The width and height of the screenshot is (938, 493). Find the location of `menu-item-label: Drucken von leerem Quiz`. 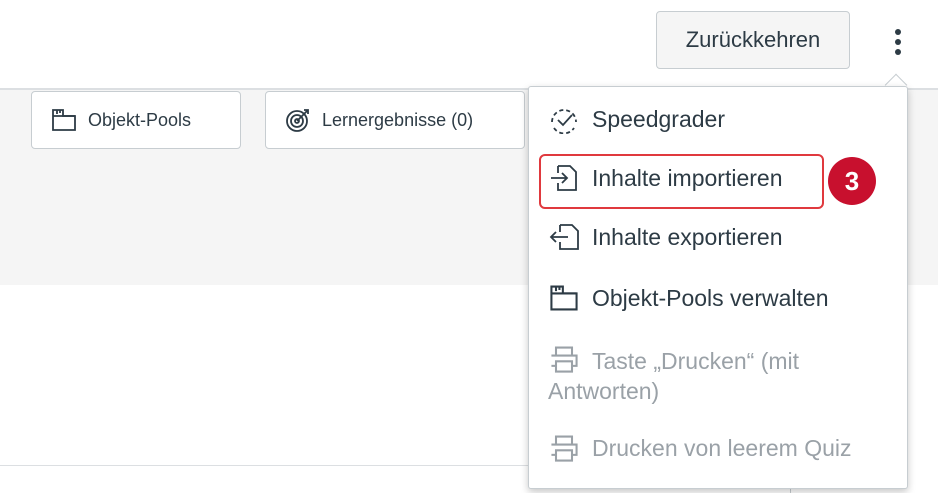

menu-item-label: Drucken von leerem Quiz is located at coordinates (722, 447).